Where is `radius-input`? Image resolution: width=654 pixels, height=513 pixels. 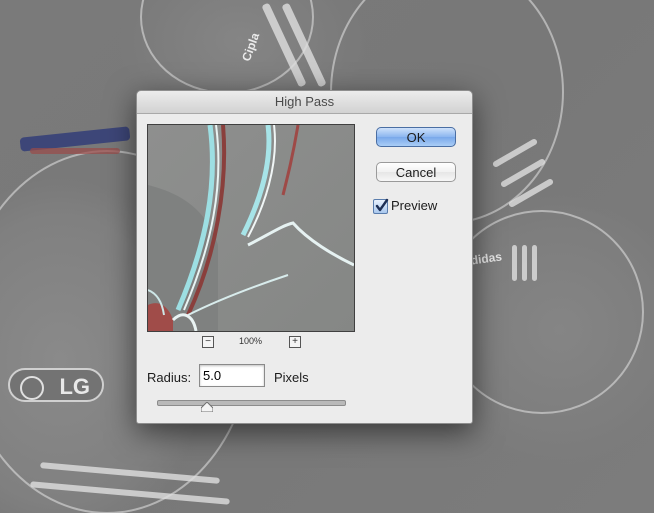 radius-input is located at coordinates (232, 375).